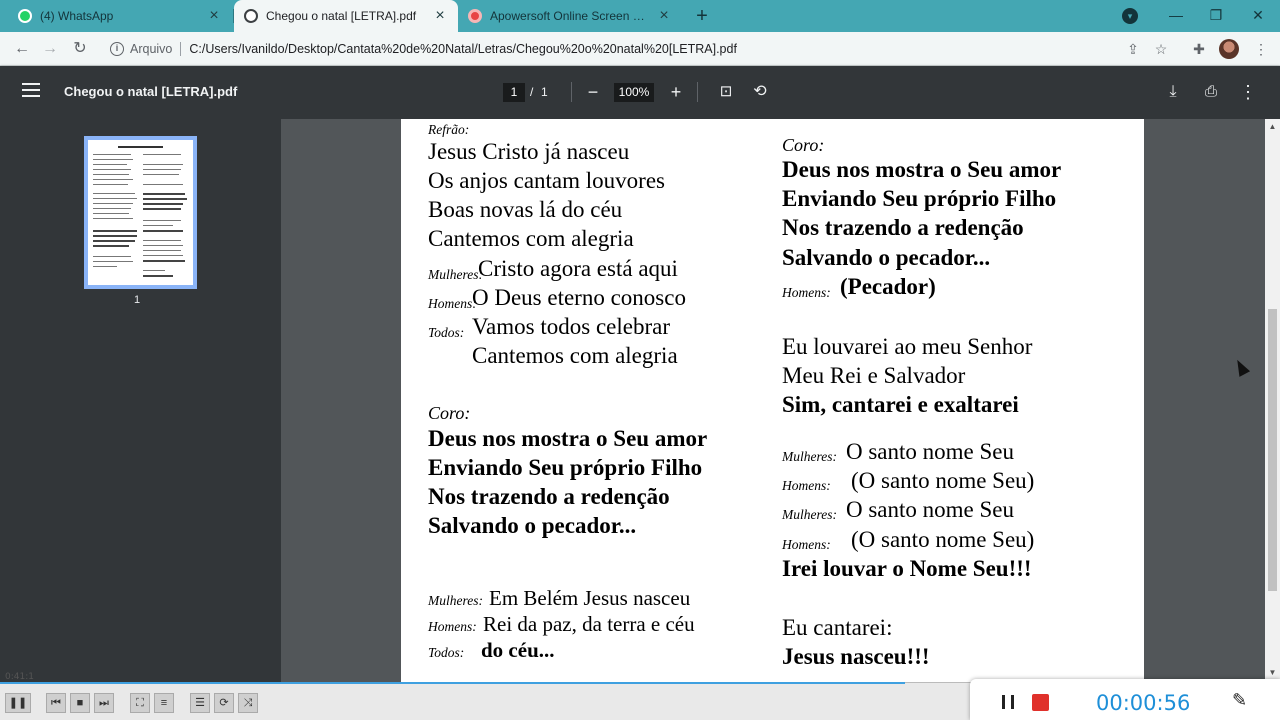 This screenshot has height=720, width=1280. Describe the element at coordinates (1199, 49) in the screenshot. I see `extensions-icon: ✚` at that location.